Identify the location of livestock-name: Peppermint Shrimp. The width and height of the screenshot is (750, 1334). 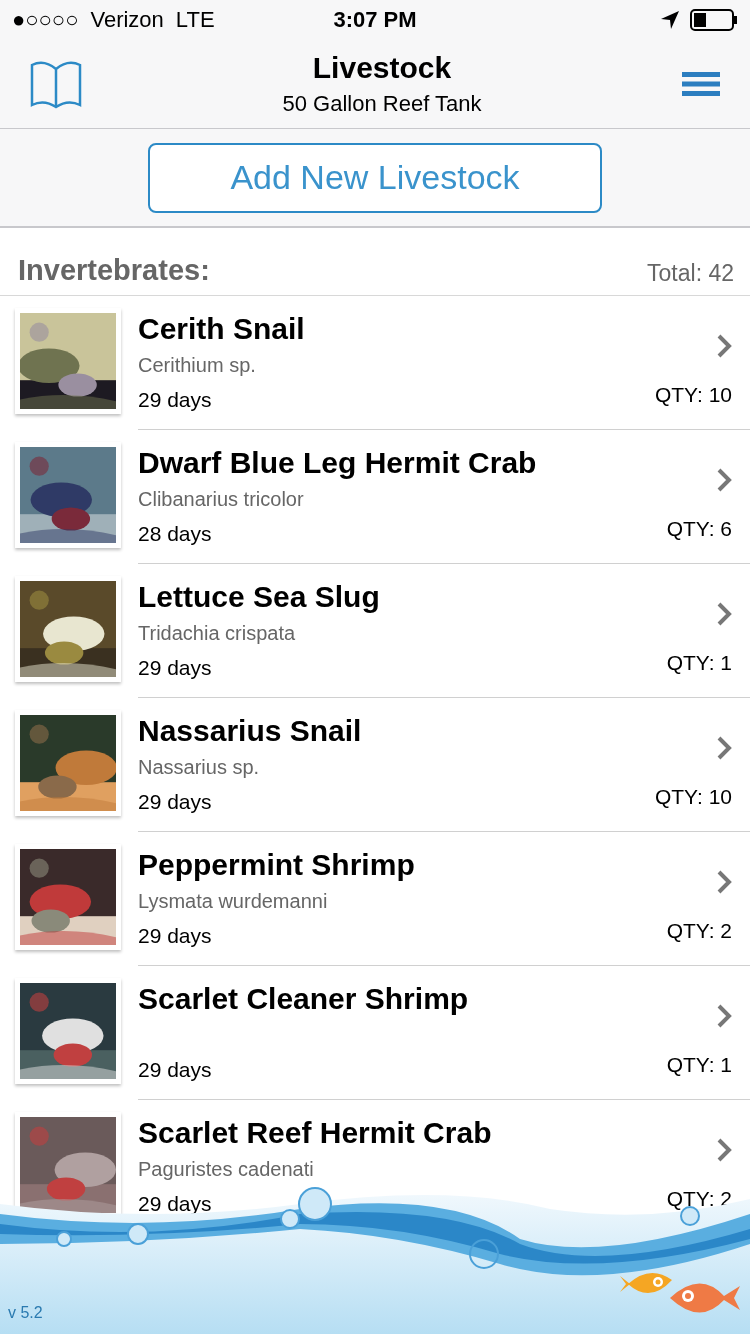
(402, 868).